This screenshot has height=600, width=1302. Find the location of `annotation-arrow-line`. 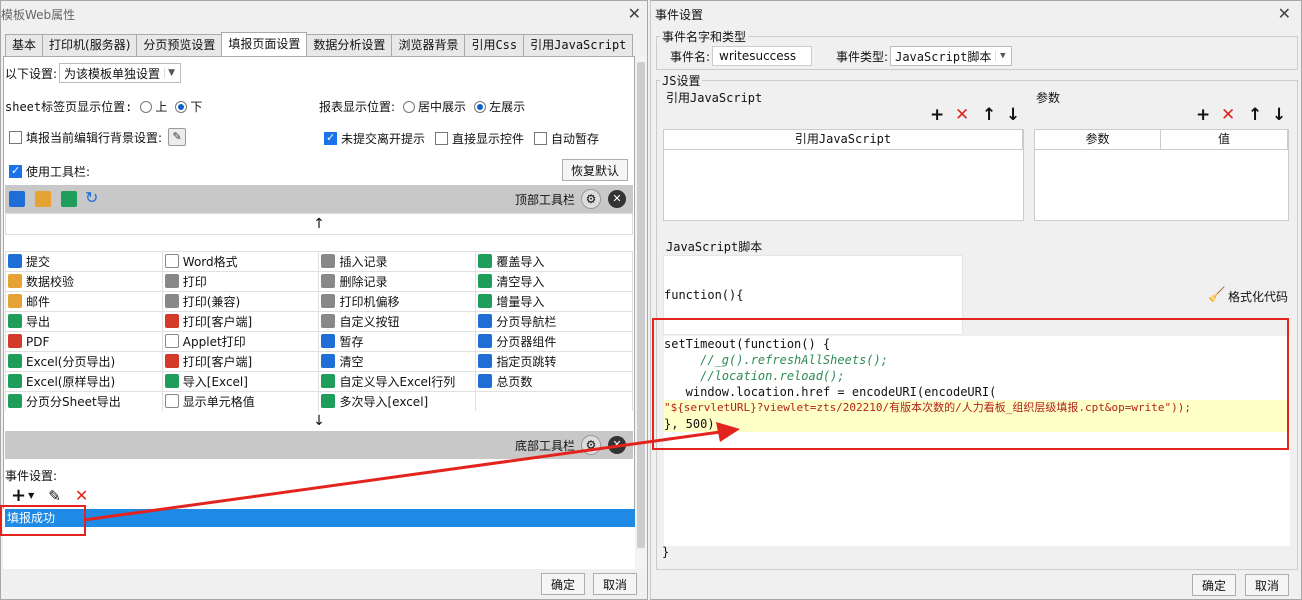

annotation-arrow-line is located at coordinates (402, 476).